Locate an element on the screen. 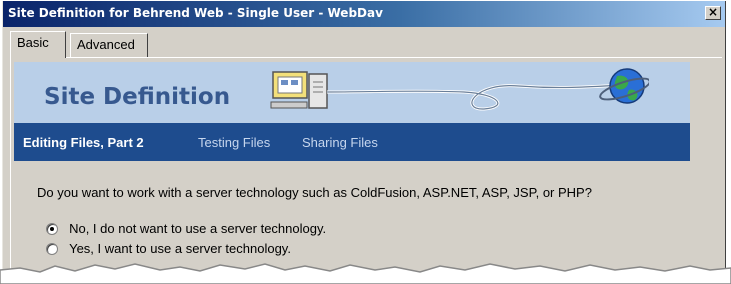 Image resolution: width=731 pixels, height=284 pixels. tab-advanced-label: Advanced is located at coordinates (106, 44).